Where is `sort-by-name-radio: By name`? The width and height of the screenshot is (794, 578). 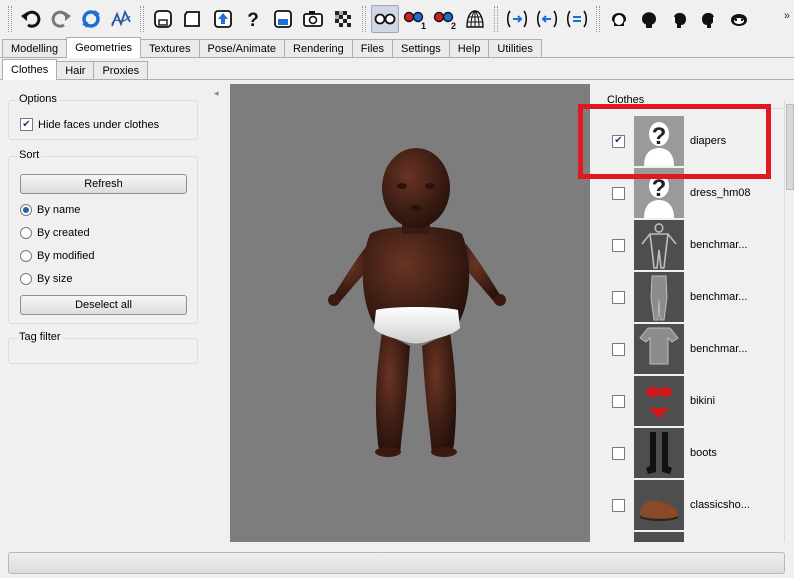
sort-by-name-radio: By name is located at coordinates (50, 210).